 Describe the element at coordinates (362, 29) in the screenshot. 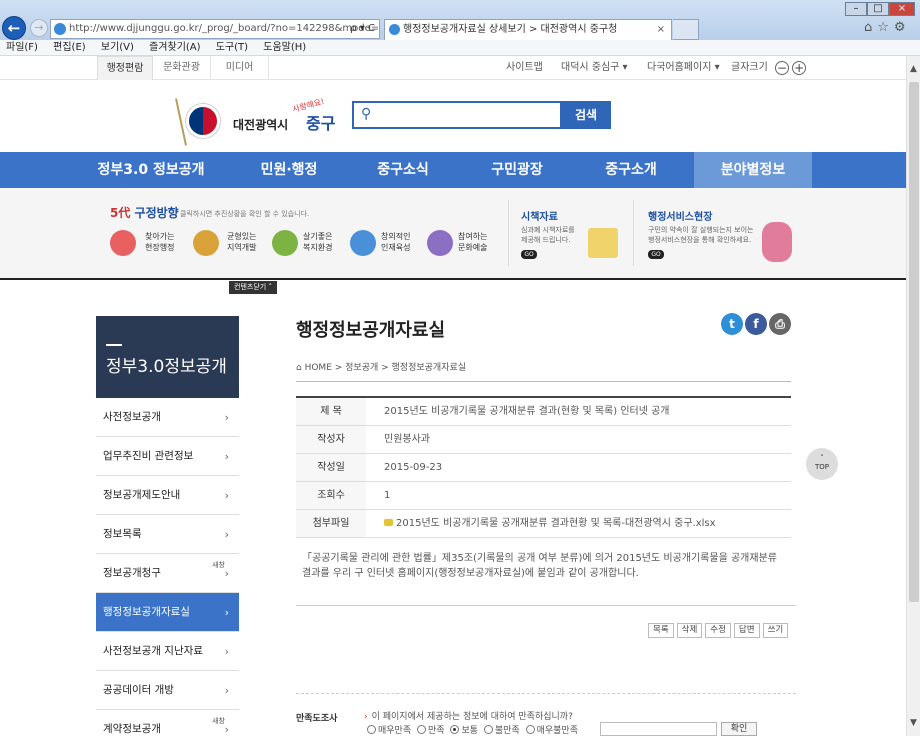

I see `address-controls: ρ ▾ C` at that location.